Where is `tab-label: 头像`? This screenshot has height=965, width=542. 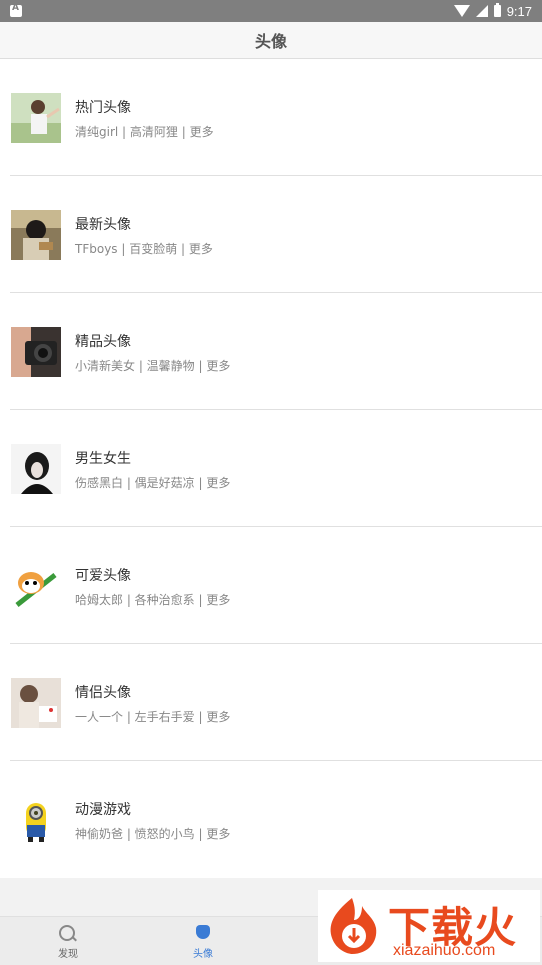 tab-label: 头像 is located at coordinates (203, 954).